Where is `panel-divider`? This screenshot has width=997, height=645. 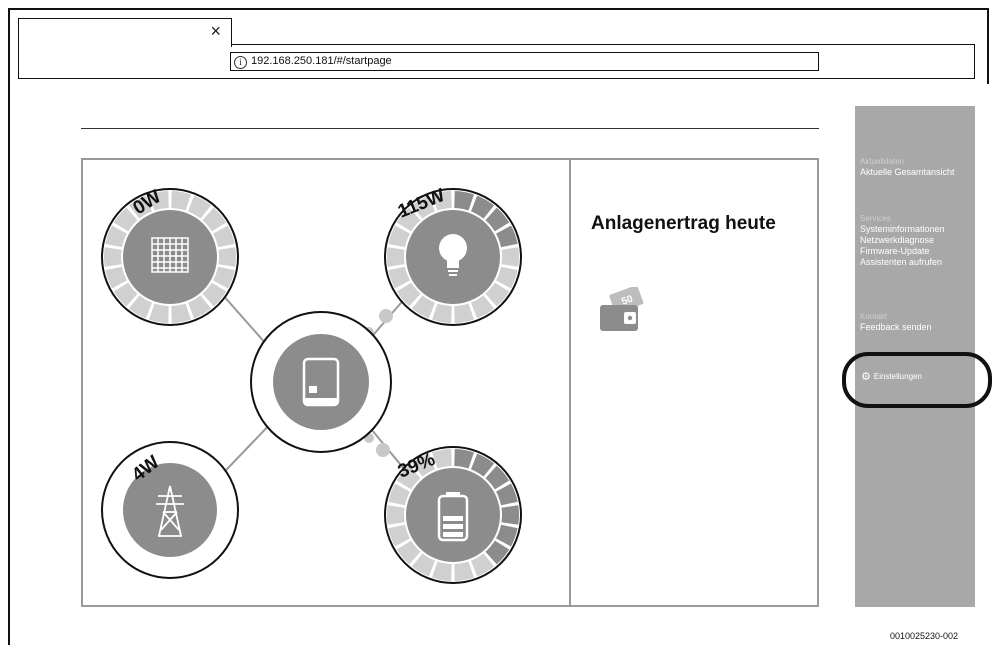
panel-divider is located at coordinates (570, 382).